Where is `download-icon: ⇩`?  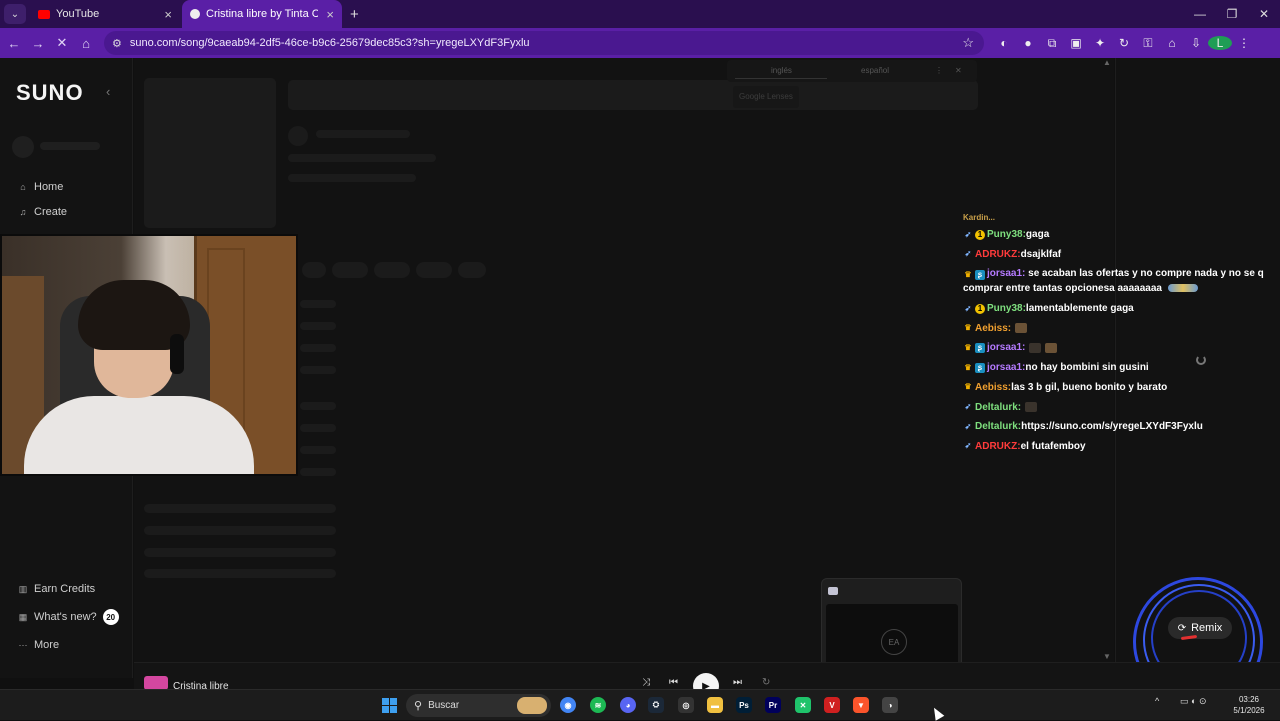
download-icon: ⇩ is located at coordinates (1196, 43).